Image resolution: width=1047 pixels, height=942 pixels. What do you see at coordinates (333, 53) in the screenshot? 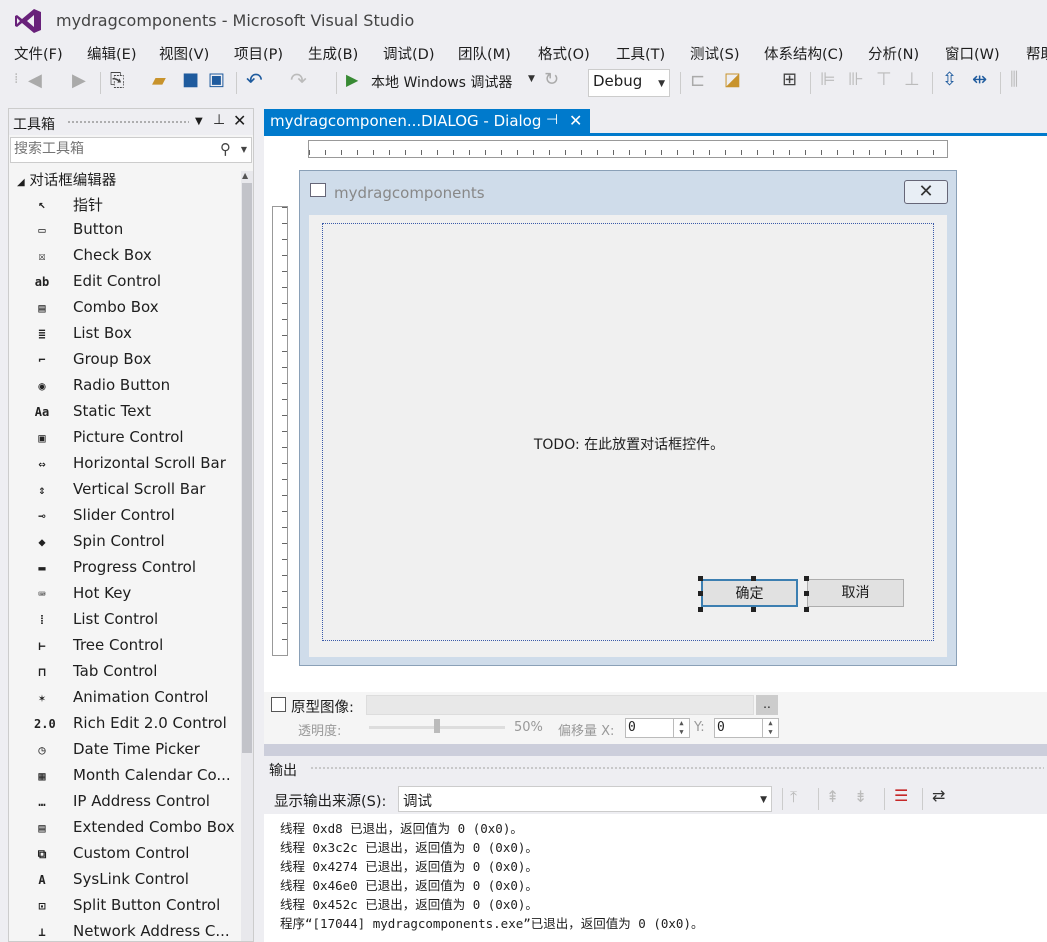
I see `menu-item: 生成(B)` at bounding box center [333, 53].